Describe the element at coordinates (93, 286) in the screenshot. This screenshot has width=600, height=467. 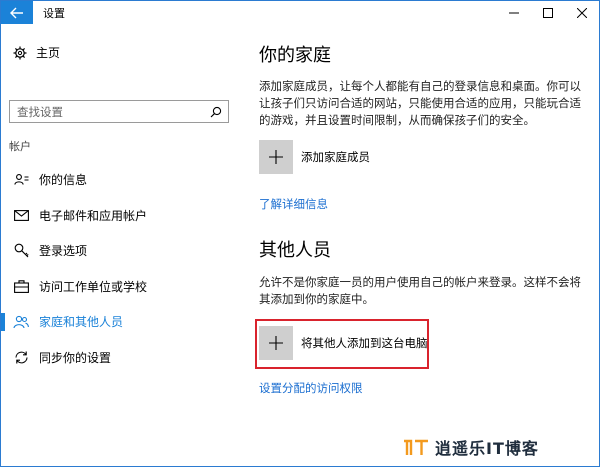
I see `sidebar-item-label: 访问工作单位或学校` at that location.